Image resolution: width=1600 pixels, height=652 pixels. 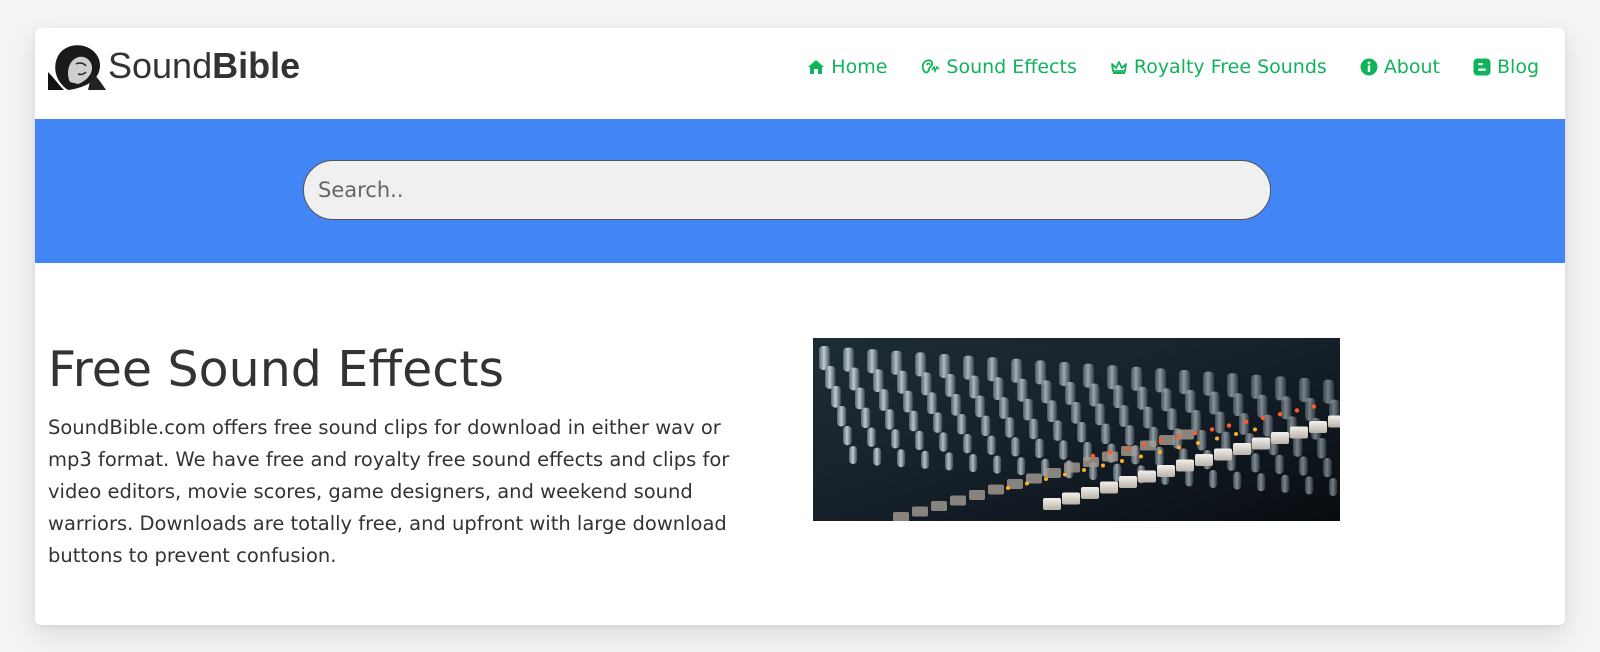 What do you see at coordinates (1230, 67) in the screenshot?
I see `nav-item-label: Royalty Free Sounds` at bounding box center [1230, 67].